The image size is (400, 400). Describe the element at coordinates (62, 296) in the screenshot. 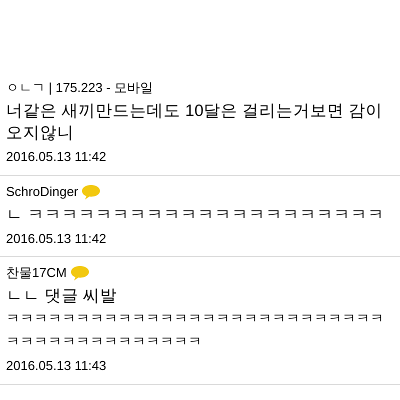

I see `comment-text: ㄴㄴ 댓글 씨발` at that location.